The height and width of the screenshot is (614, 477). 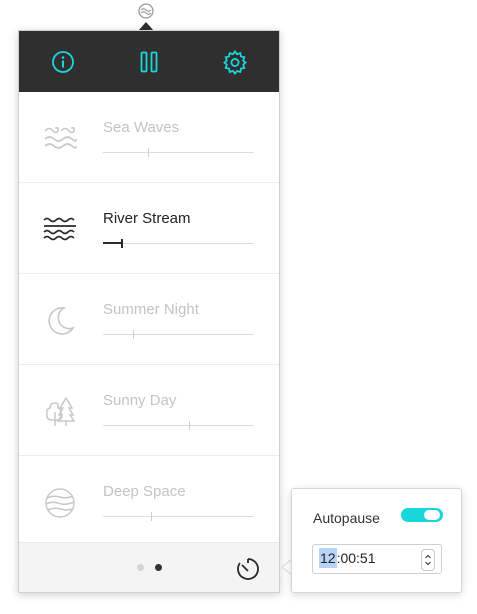 What do you see at coordinates (60, 503) in the screenshot?
I see `planet-icon` at bounding box center [60, 503].